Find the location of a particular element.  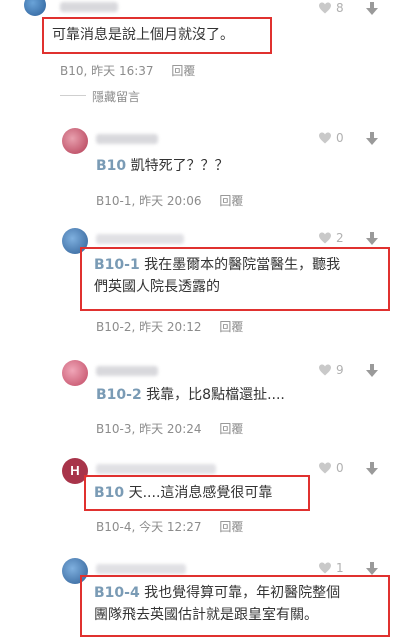

like-control: 2 is located at coordinates (331, 238).